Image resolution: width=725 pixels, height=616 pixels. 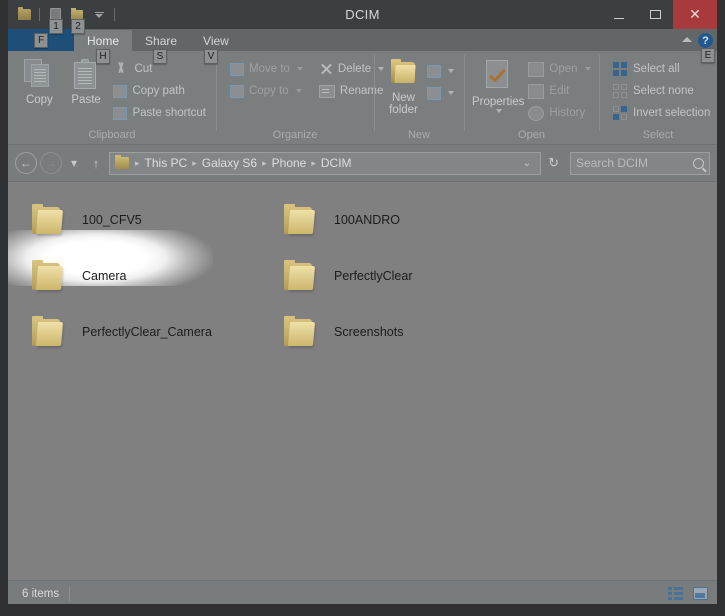 I want to click on breadcrumb-item-galaxy-s6: Galaxy S6, so click(x=229, y=163).